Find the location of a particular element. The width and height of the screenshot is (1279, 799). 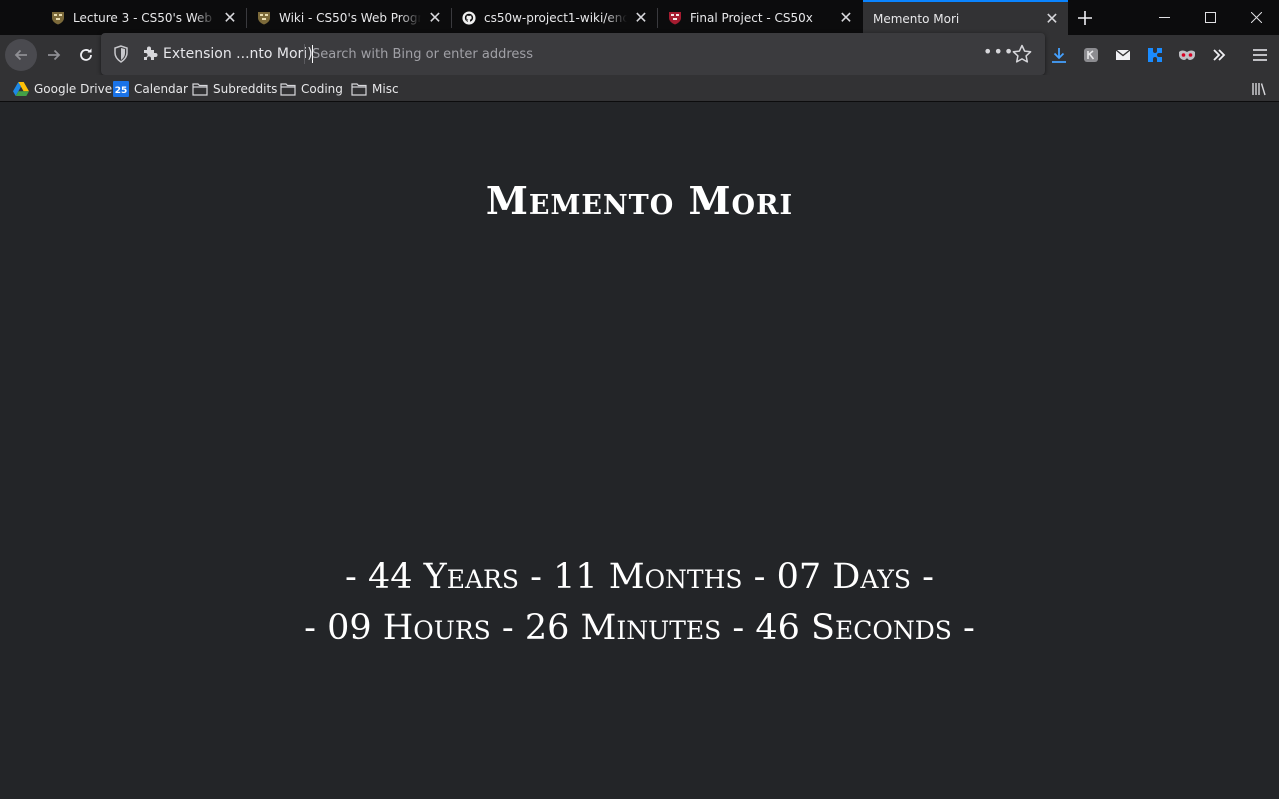

bookmark-folder-subreddits: Subreddits is located at coordinates (234, 89).